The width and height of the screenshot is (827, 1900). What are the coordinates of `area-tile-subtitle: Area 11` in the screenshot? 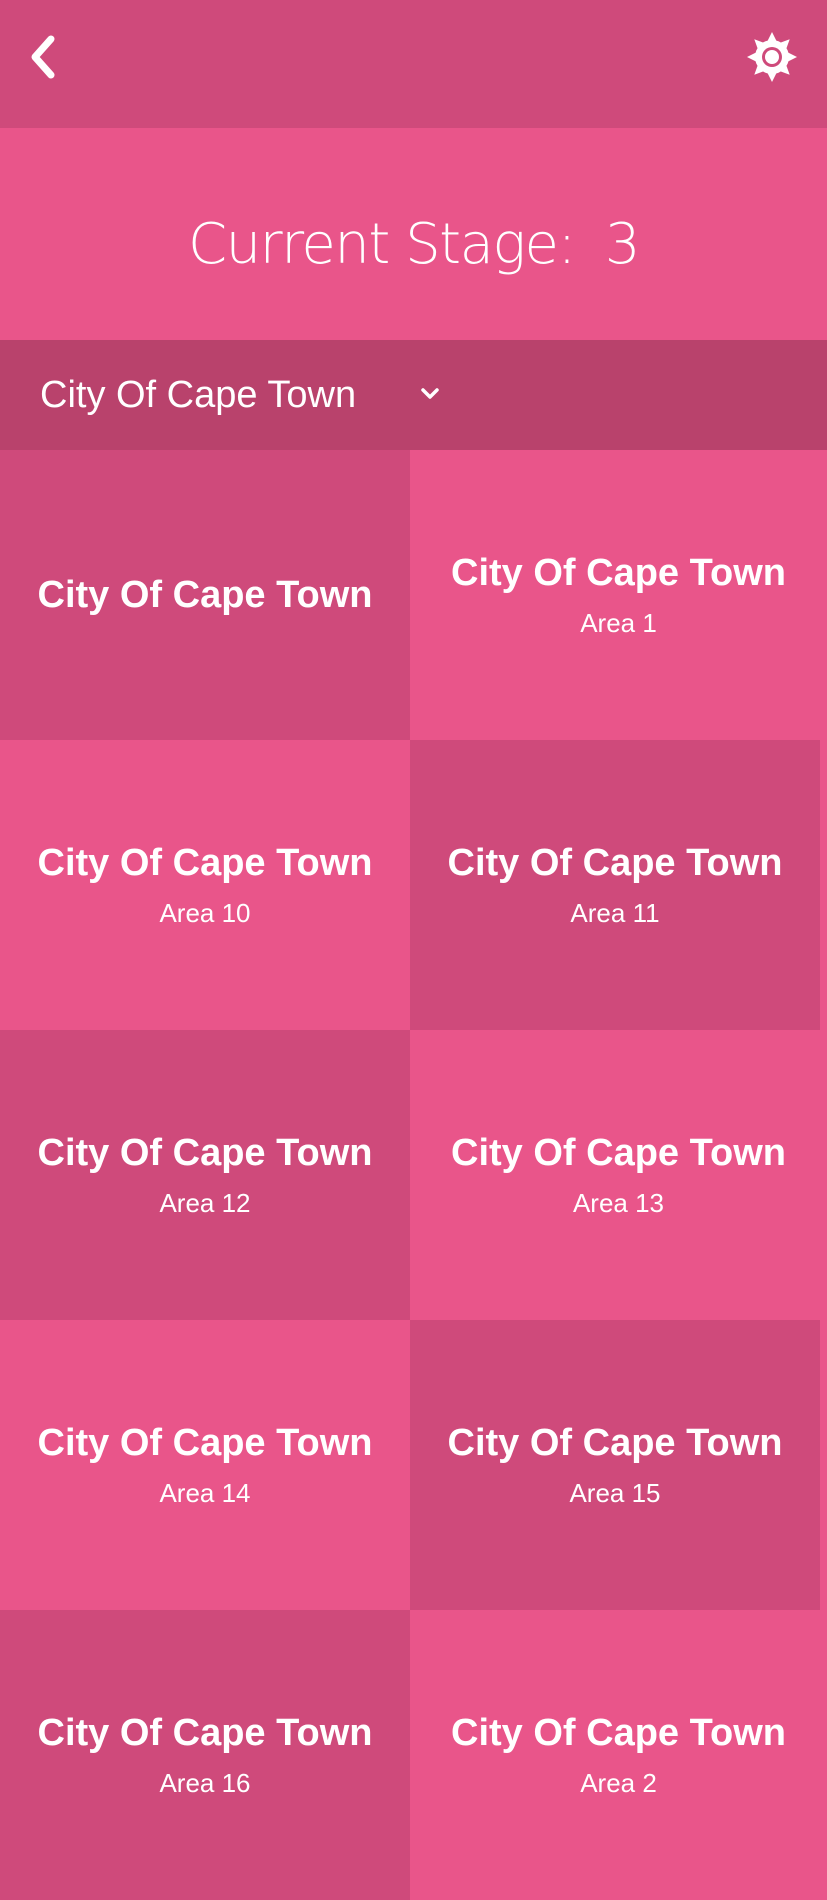 It's located at (615, 913).